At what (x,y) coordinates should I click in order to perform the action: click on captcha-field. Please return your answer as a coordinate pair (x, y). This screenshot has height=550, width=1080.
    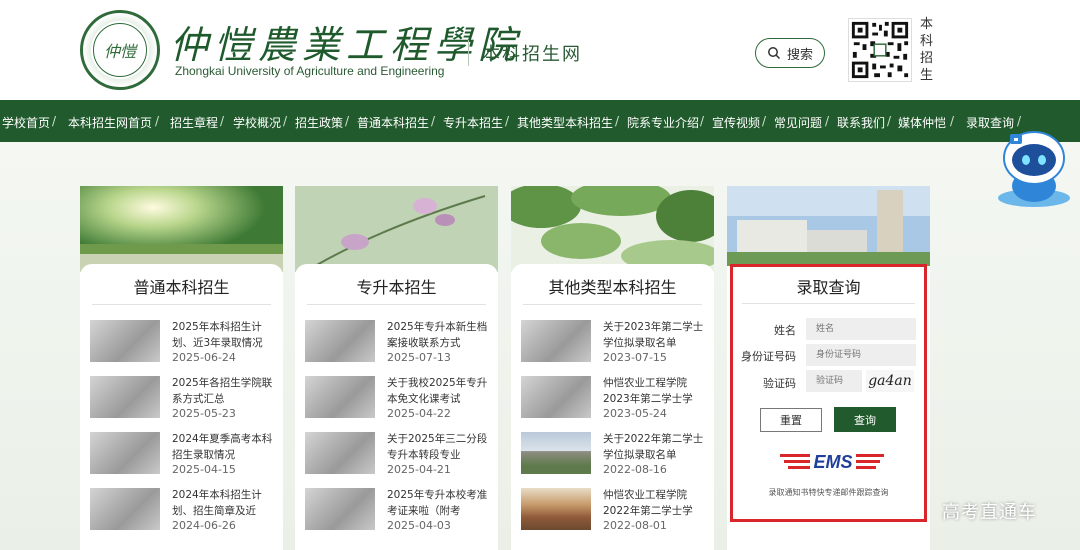
    Looking at the image, I should click on (834, 381).